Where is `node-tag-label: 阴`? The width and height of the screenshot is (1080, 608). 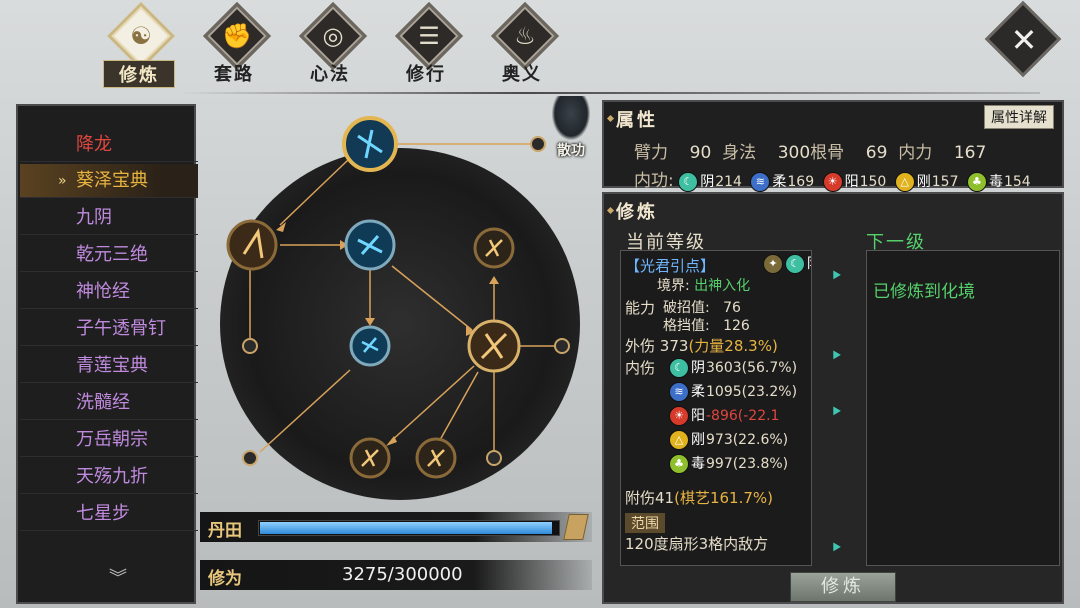 node-tag-label: 阴 is located at coordinates (809, 264).